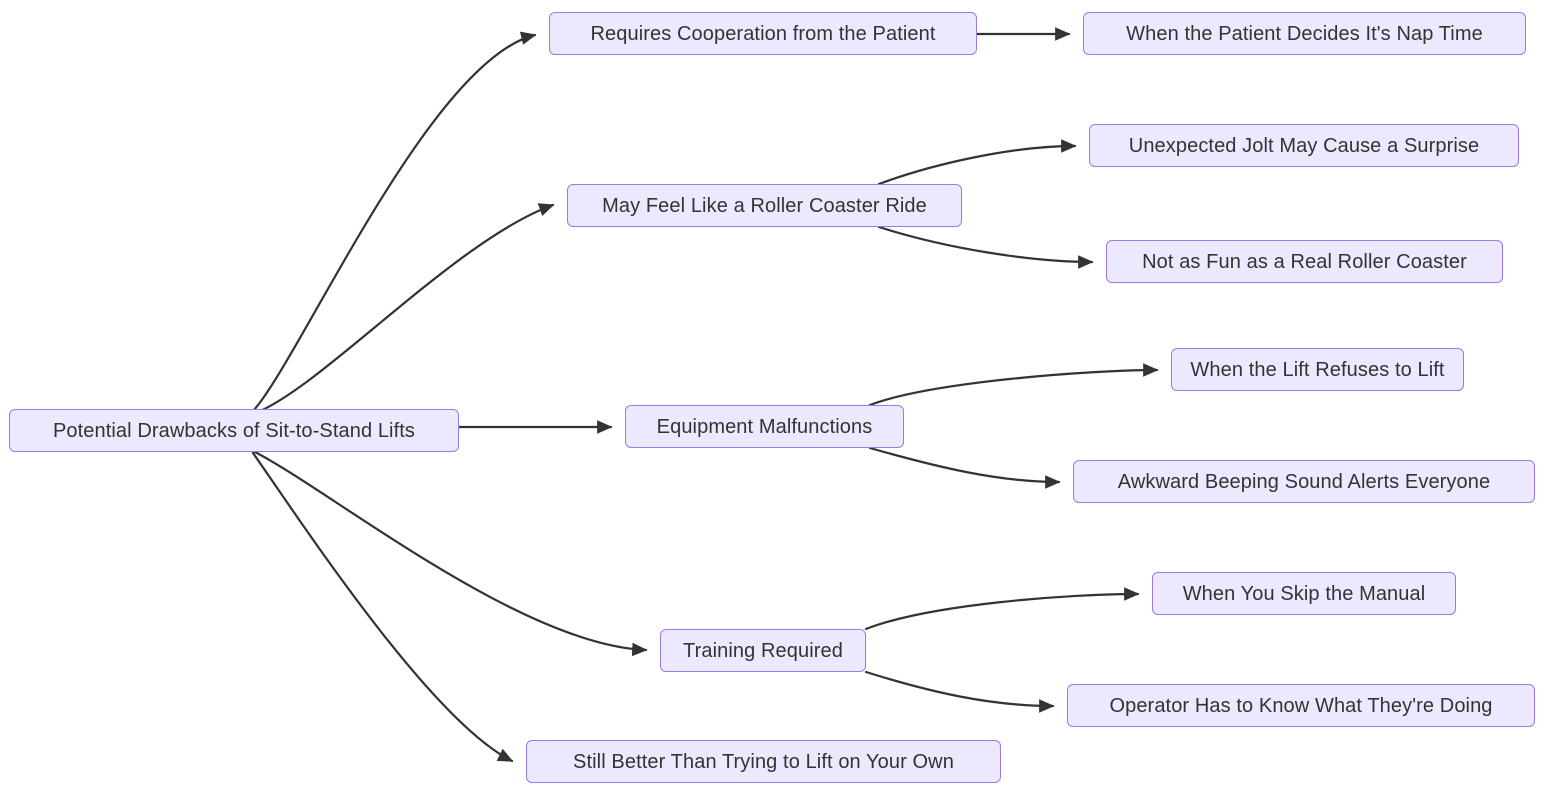  I want to click on edge-training-to-operator, so click(959, 691).